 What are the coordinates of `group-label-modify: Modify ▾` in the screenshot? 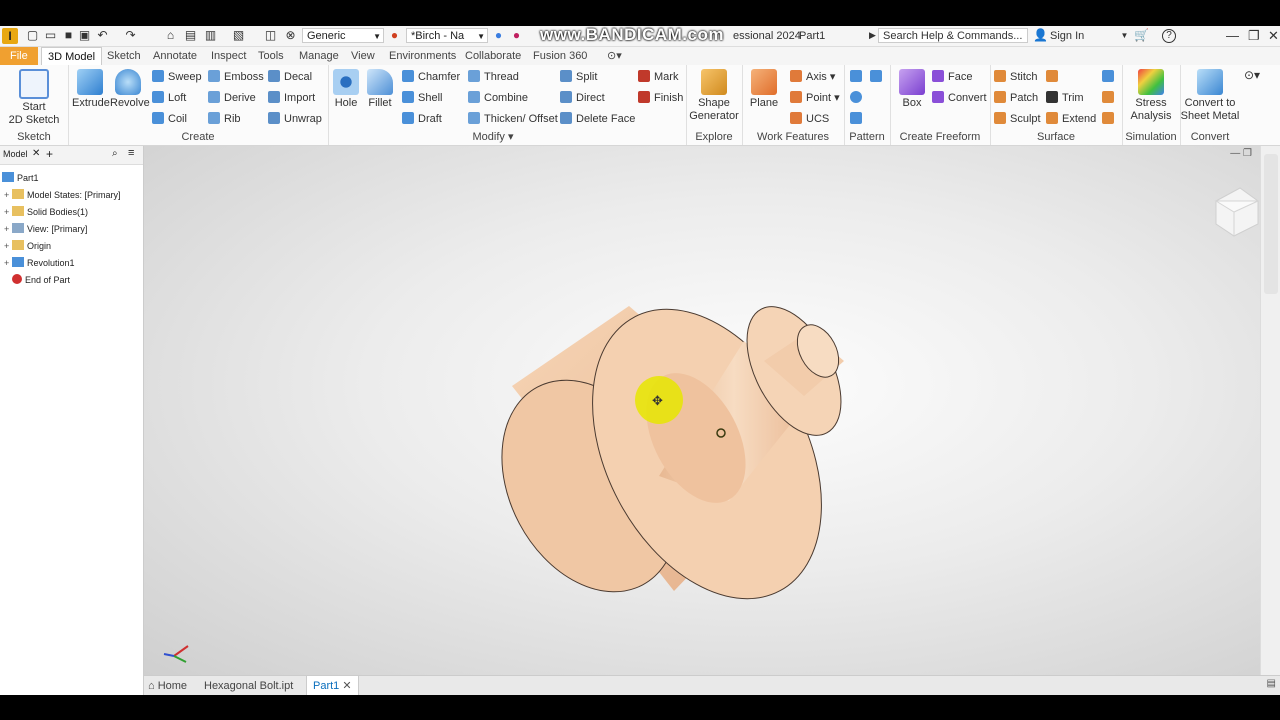 It's located at (493, 136).